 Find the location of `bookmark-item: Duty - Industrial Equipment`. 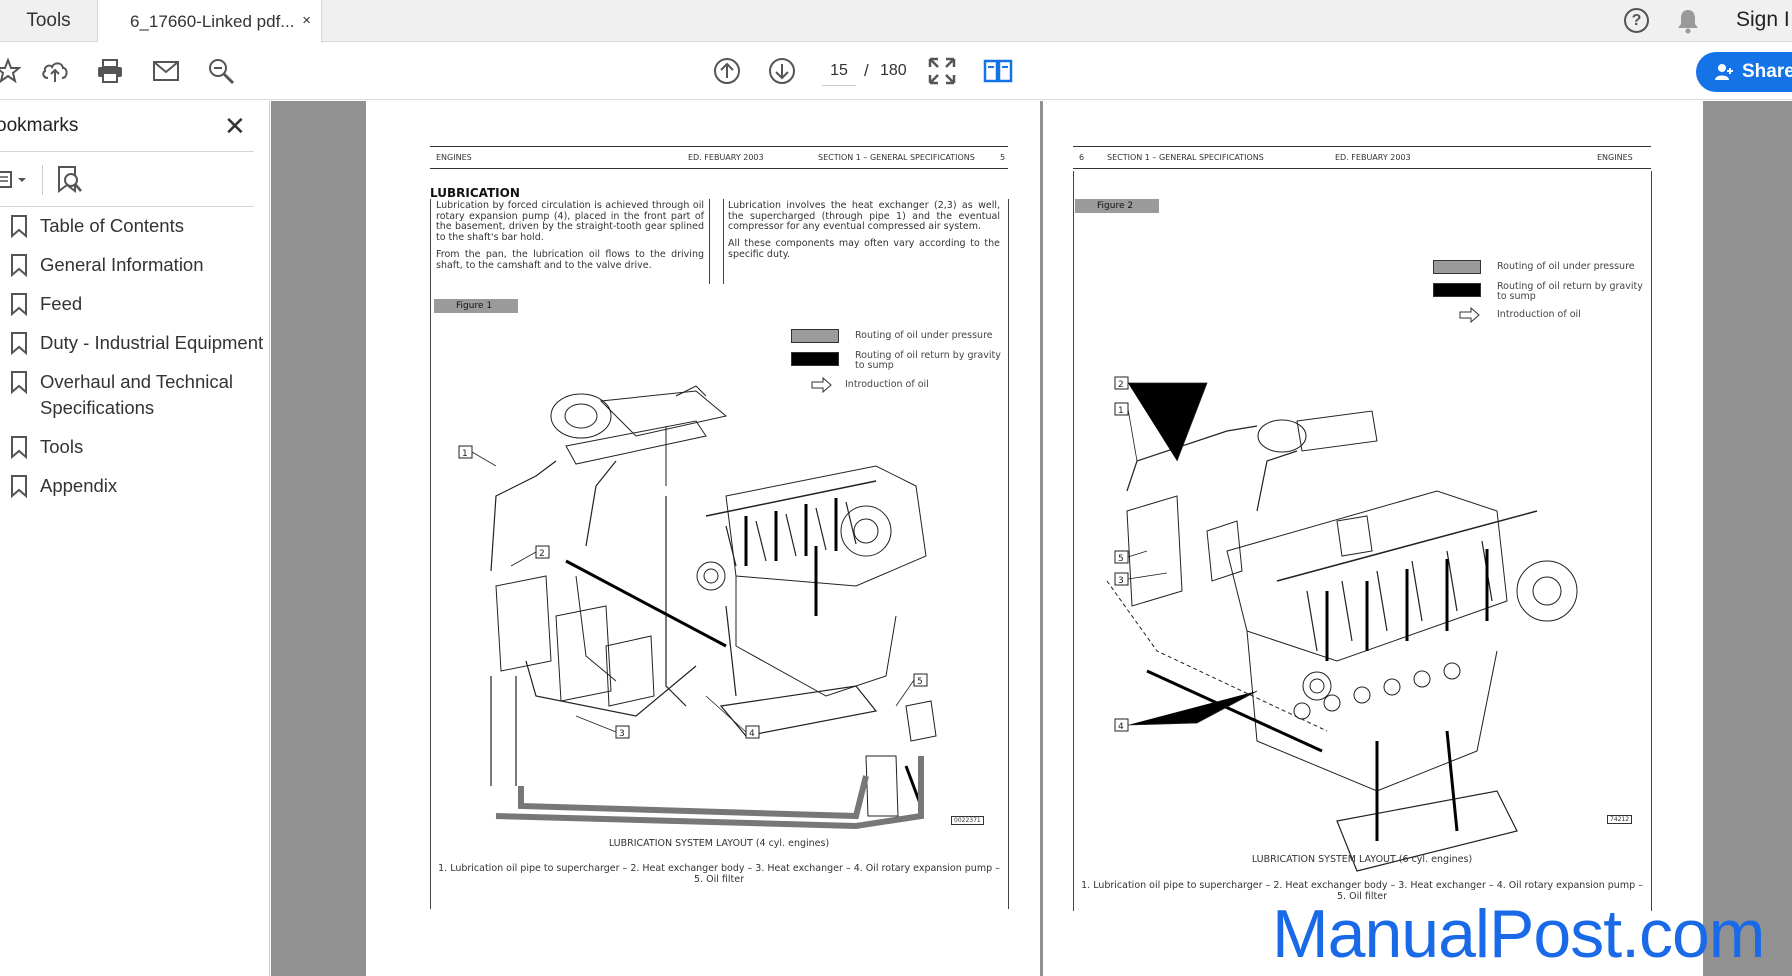

bookmark-item: Duty - Industrial Equipment is located at coordinates (135, 343).